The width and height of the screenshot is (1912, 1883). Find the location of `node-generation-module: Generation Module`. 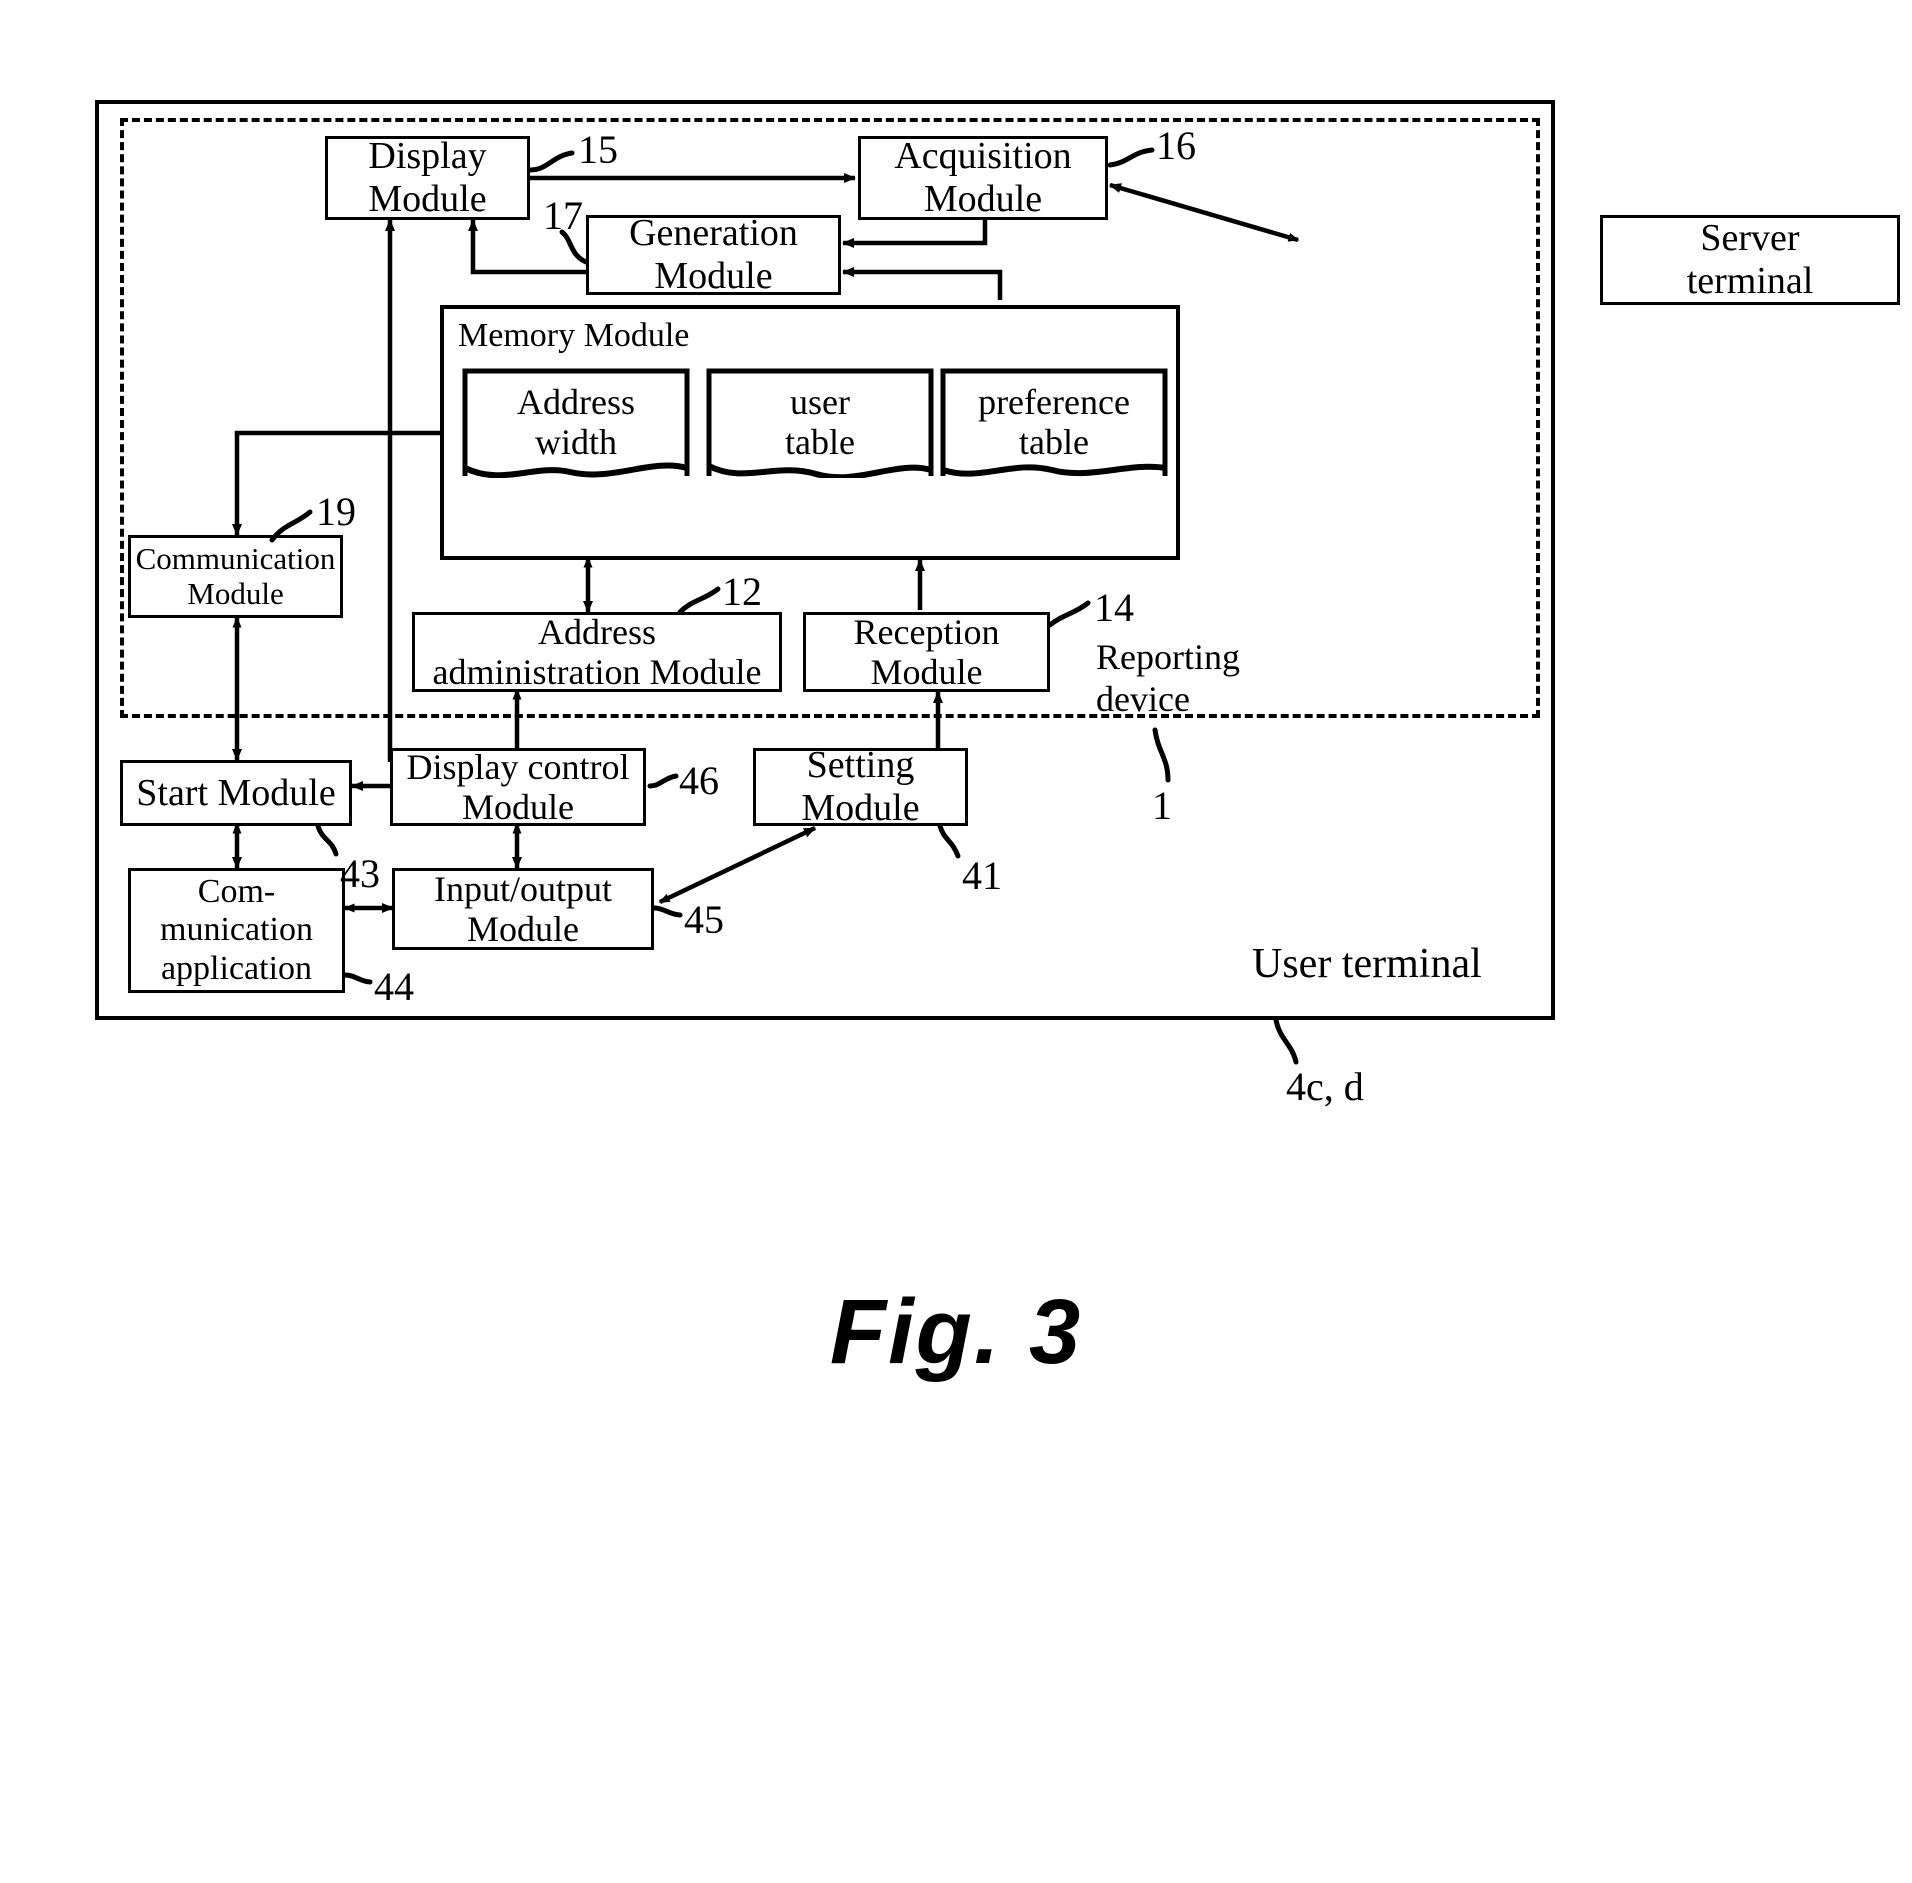

node-generation-module: Generation Module is located at coordinates (713, 254).